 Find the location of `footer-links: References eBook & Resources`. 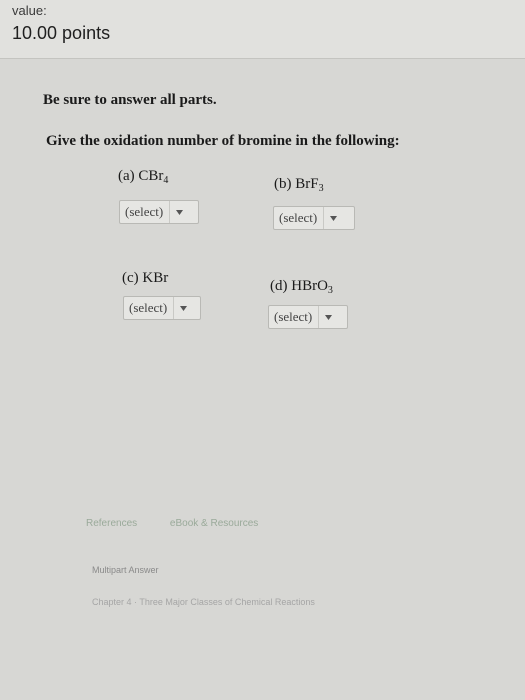

footer-links: References eBook & Resources is located at coordinates (187, 523).